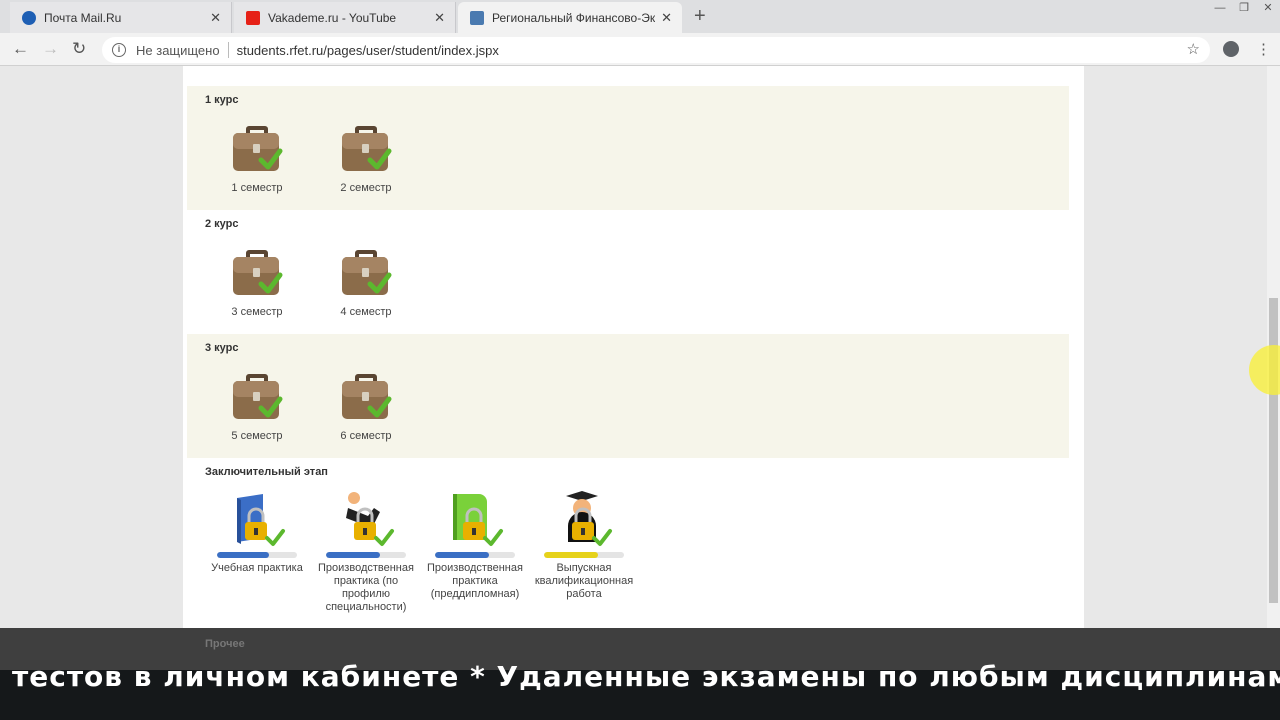  What do you see at coordinates (222, 348) in the screenshot?
I see `course-title: 3 курс` at bounding box center [222, 348].